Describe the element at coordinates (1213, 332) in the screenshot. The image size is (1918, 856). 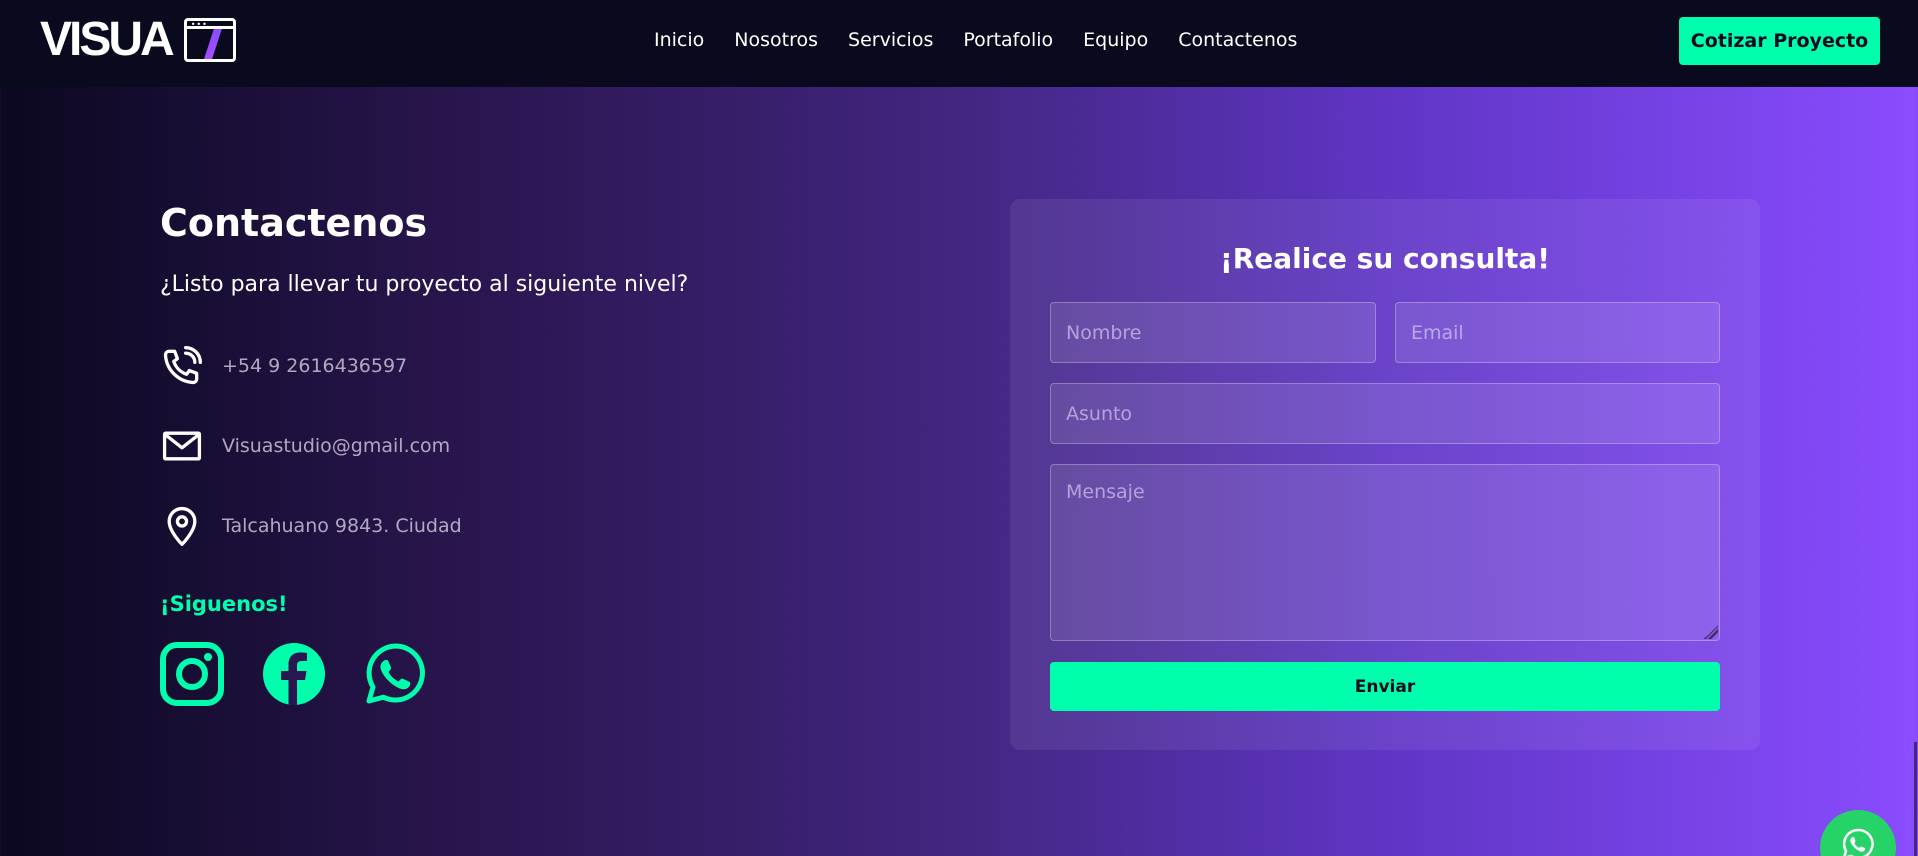
I see `name-input` at that location.